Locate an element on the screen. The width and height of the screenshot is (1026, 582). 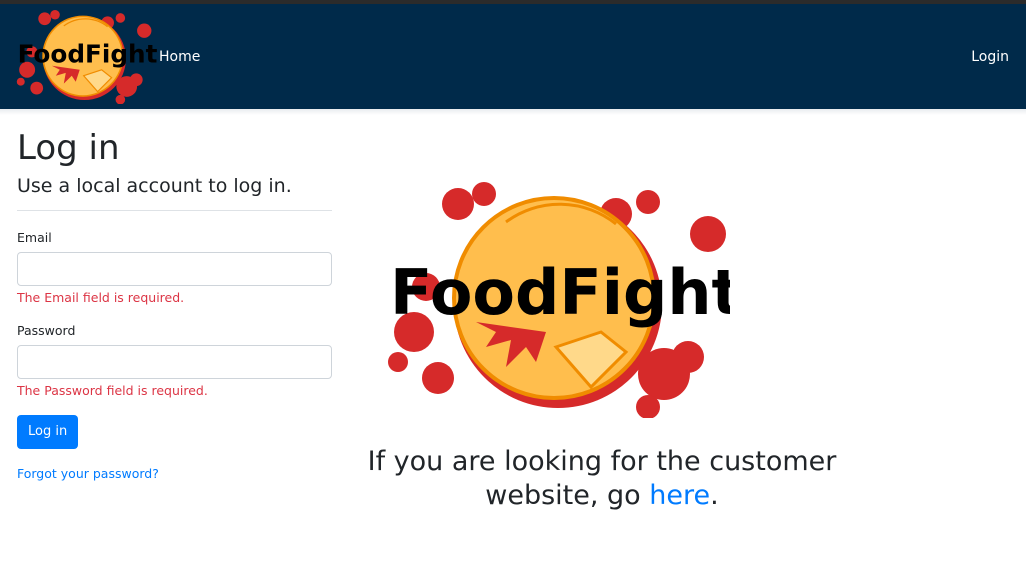
password-error: The Password field is required. is located at coordinates (112, 390).